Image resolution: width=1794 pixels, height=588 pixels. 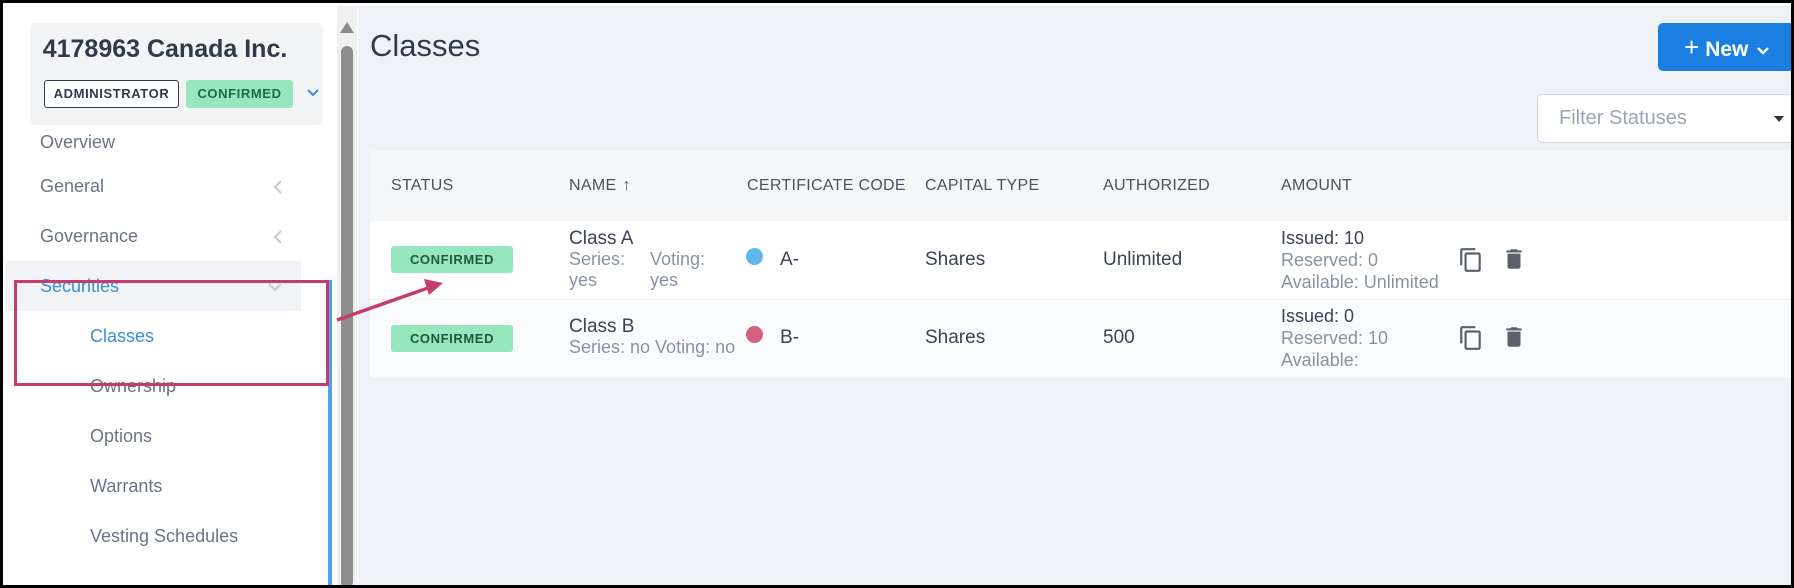 What do you see at coordinates (422, 186) in the screenshot?
I see `column-header-status: STATUS` at bounding box center [422, 186].